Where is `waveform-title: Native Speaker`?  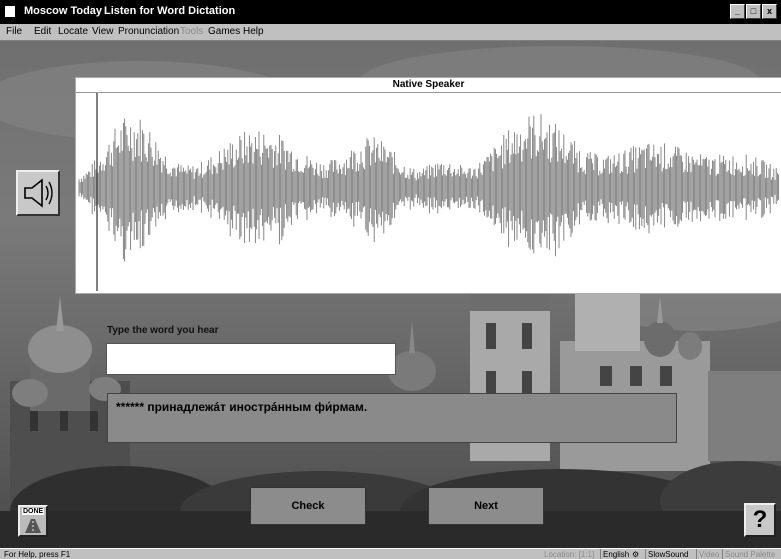
waveform-title: Native Speaker is located at coordinates (428, 85).